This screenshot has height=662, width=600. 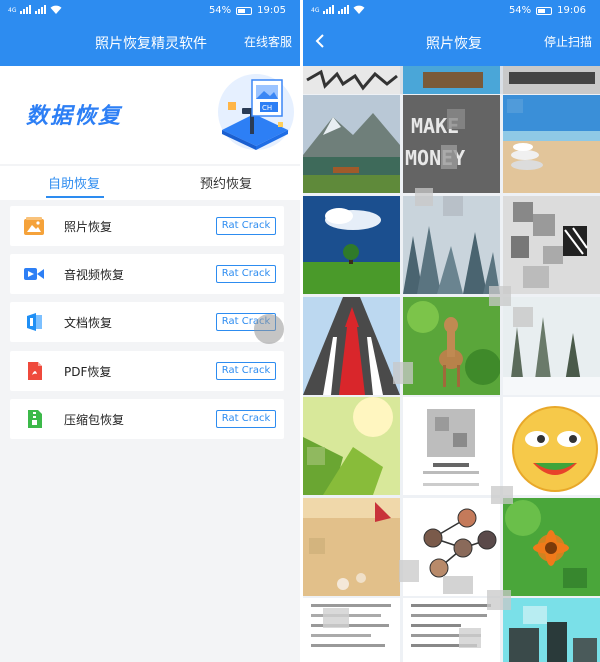 I want to click on item-label: 文档恢复, so click(x=88, y=323).